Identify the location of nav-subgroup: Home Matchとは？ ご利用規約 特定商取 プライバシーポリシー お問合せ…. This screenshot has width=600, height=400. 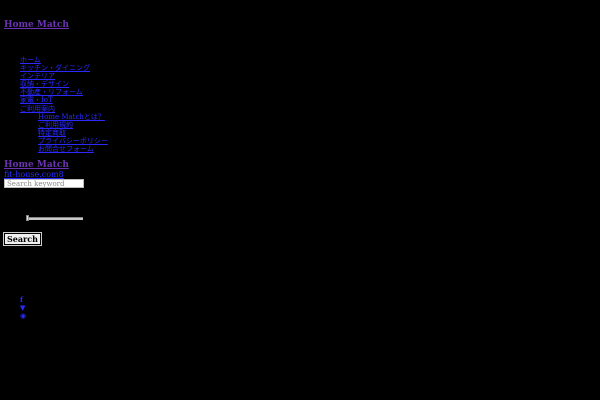
(64, 133).